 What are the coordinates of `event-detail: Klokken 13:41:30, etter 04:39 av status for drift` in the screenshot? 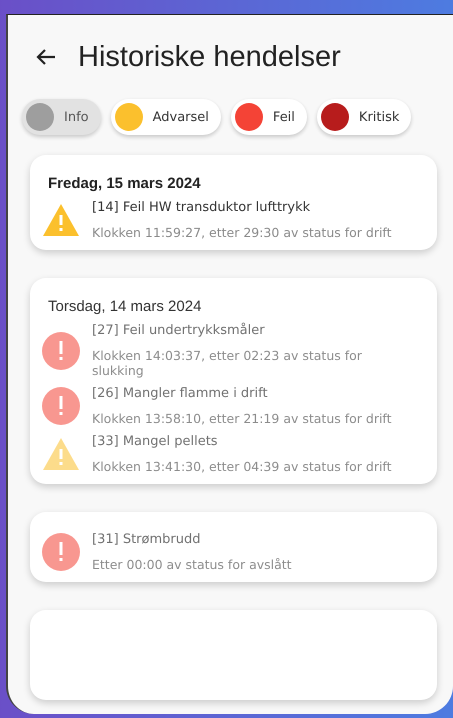 It's located at (242, 466).